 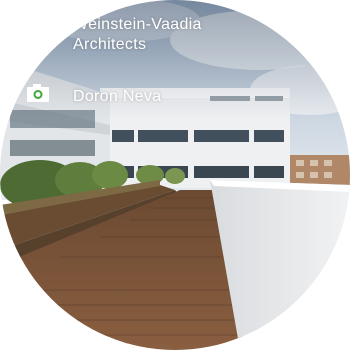 What do you see at coordinates (40, 97) in the screenshot?
I see `camera-icon` at bounding box center [40, 97].